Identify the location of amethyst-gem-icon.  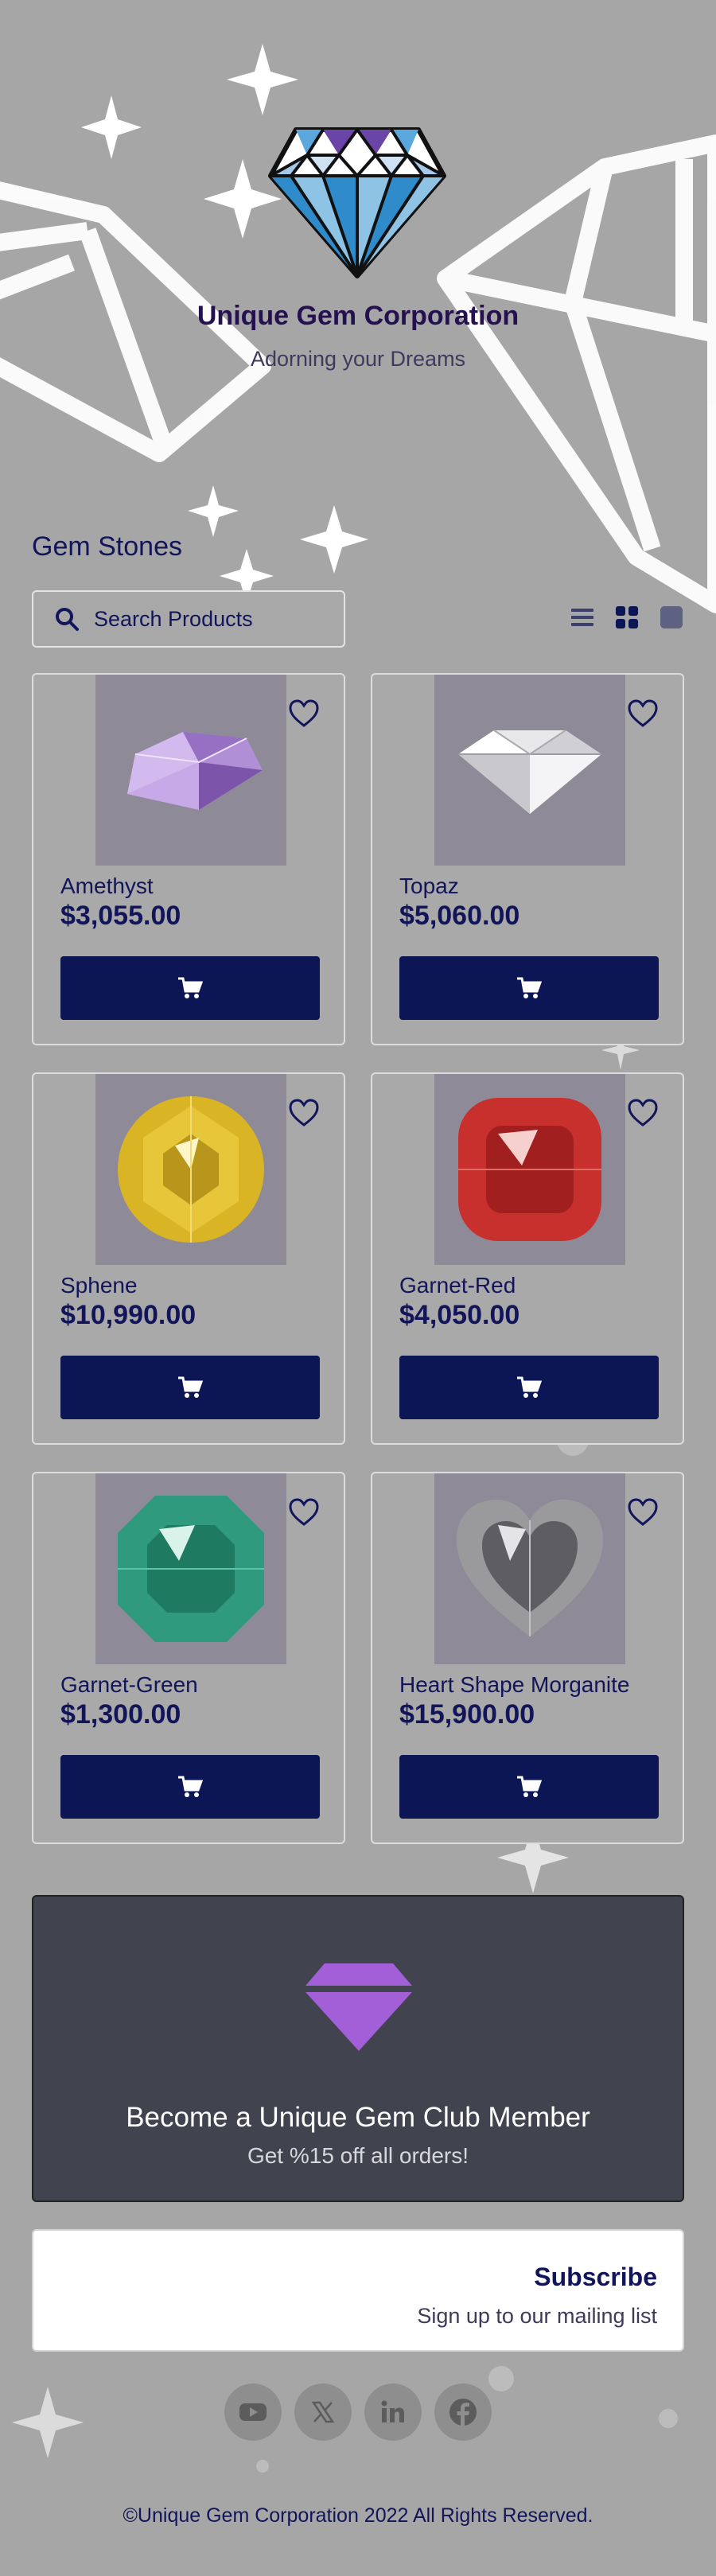
(195, 771).